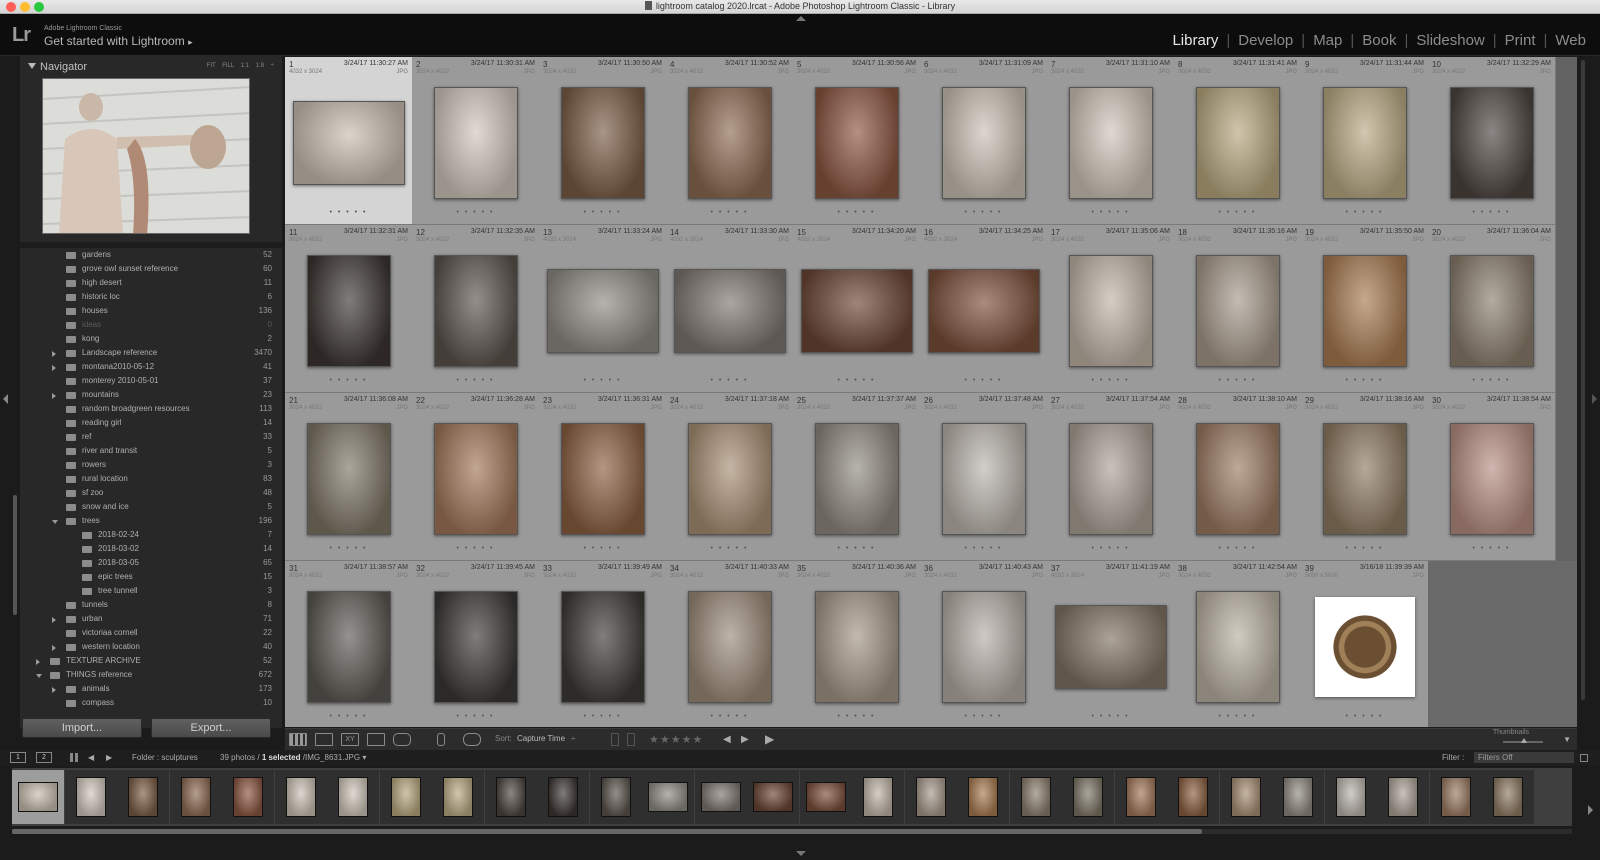 This screenshot has width=1600, height=860. What do you see at coordinates (151, 367) in the screenshot?
I see `folder-row: montana2010-05-12 41` at bounding box center [151, 367].